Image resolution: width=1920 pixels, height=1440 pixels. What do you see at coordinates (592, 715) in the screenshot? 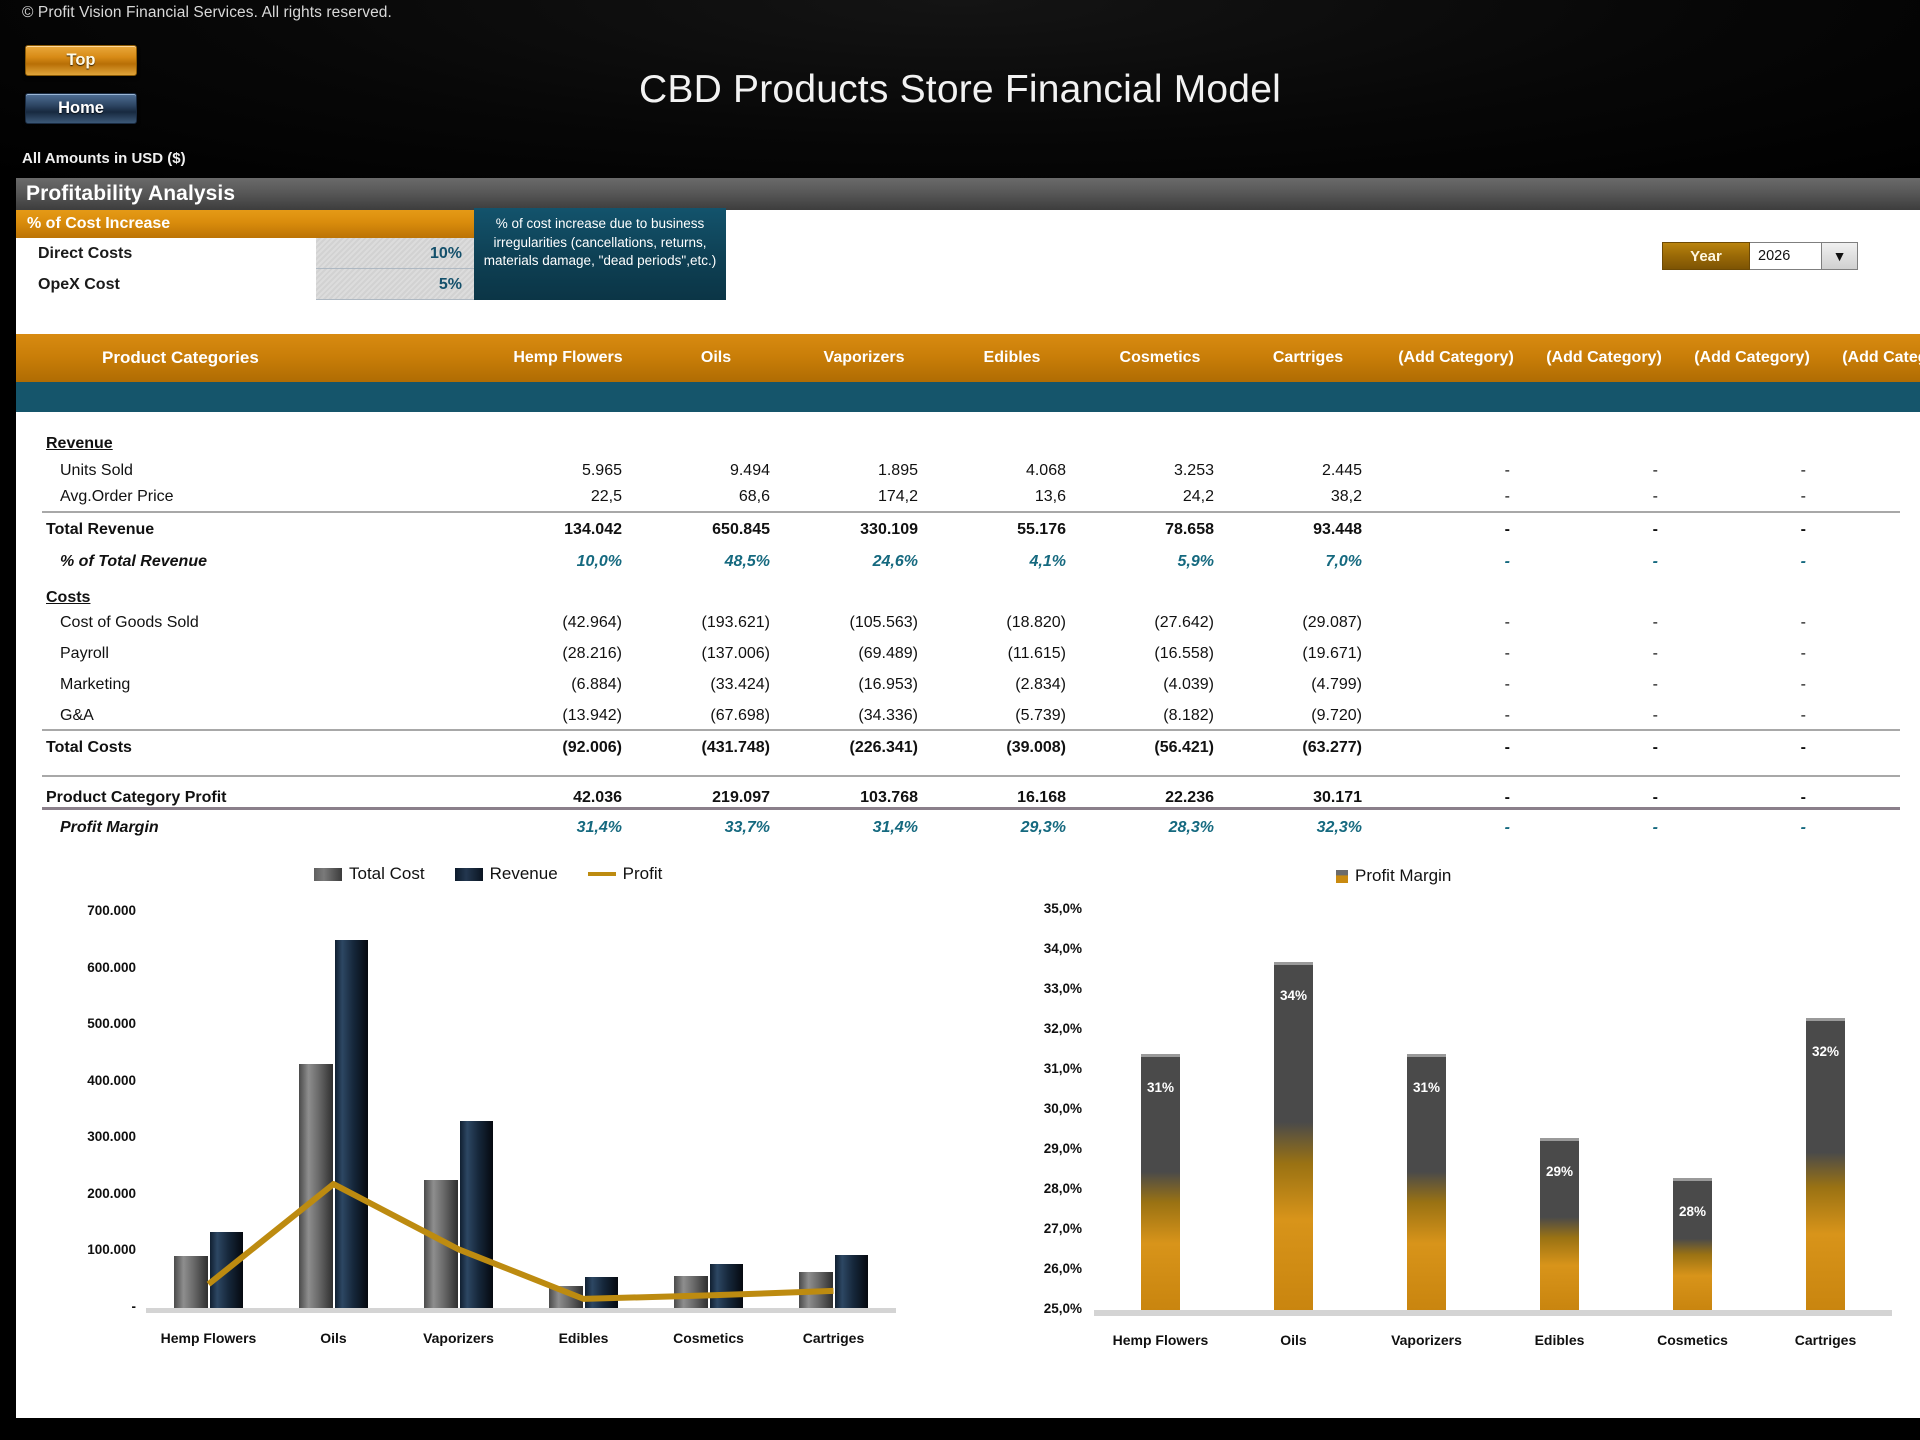
I see `cell: (13.942)` at bounding box center [592, 715].